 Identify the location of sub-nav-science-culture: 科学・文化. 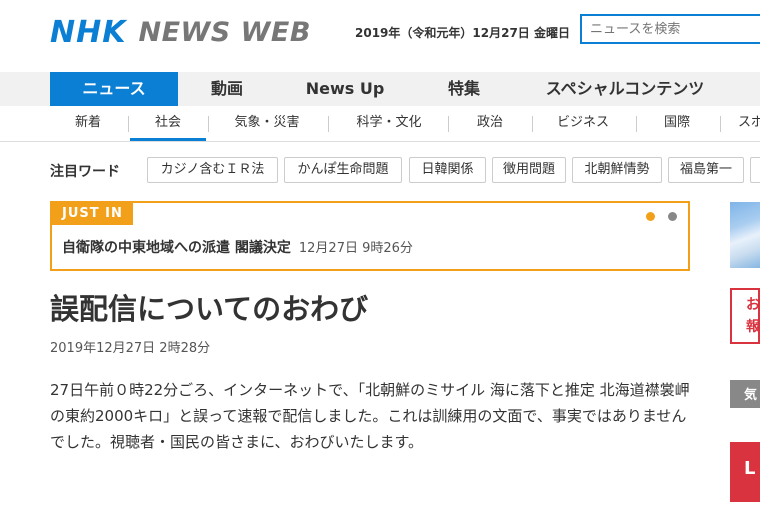
(389, 123).